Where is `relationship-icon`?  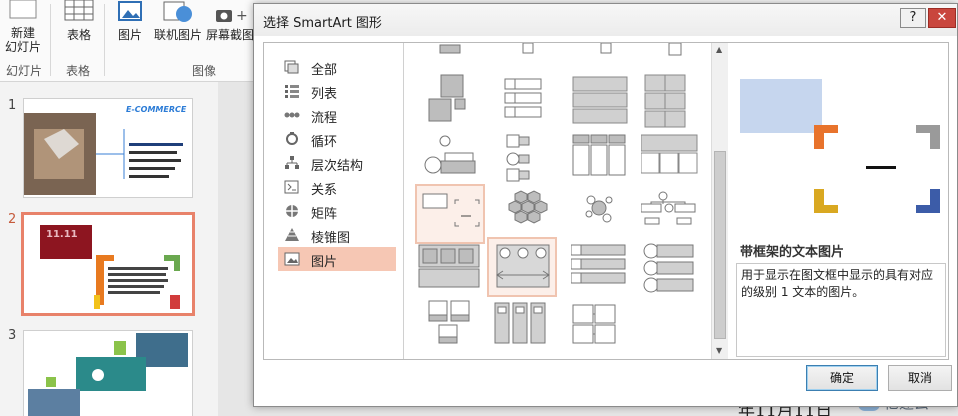 relationship-icon is located at coordinates (291, 187).